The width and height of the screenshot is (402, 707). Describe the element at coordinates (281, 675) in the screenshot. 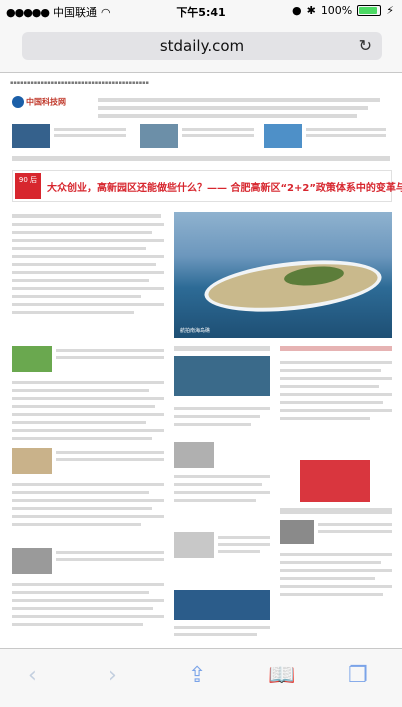

I see `bookmarks-icon: 📖` at that location.